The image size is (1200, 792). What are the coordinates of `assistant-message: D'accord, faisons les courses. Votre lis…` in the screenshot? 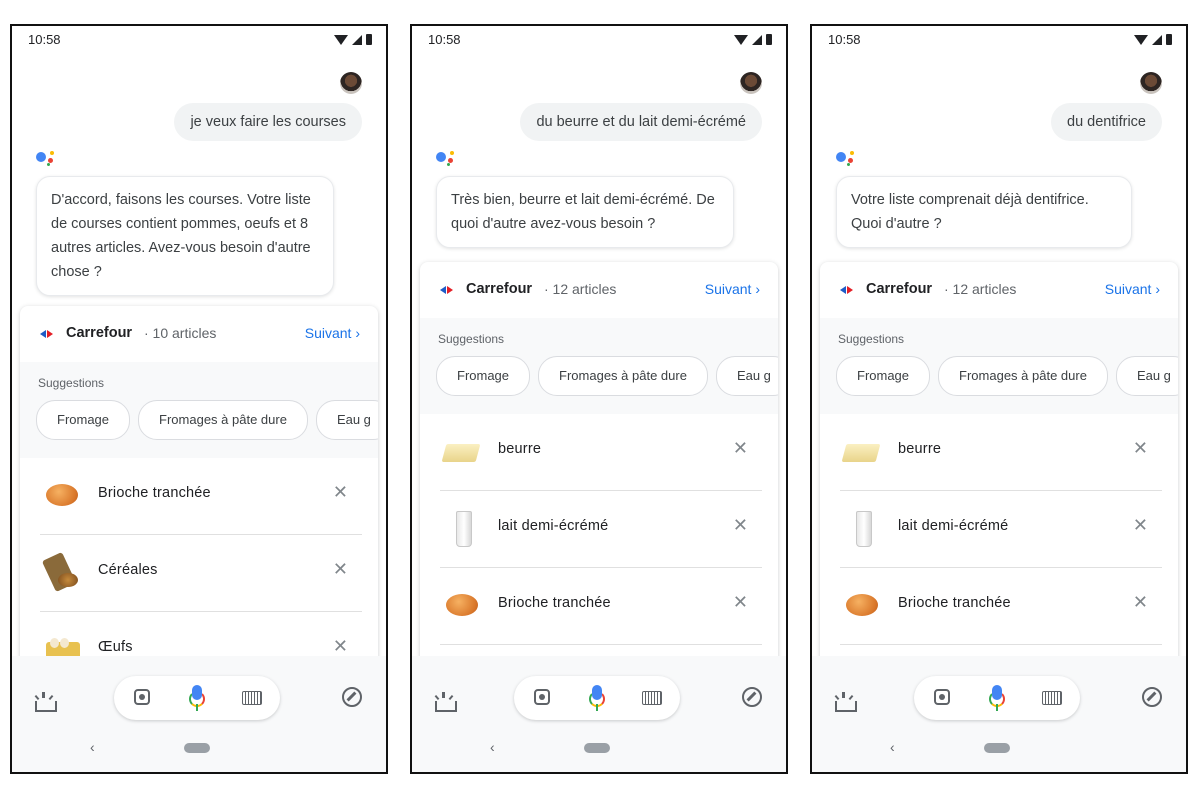 It's located at (185, 236).